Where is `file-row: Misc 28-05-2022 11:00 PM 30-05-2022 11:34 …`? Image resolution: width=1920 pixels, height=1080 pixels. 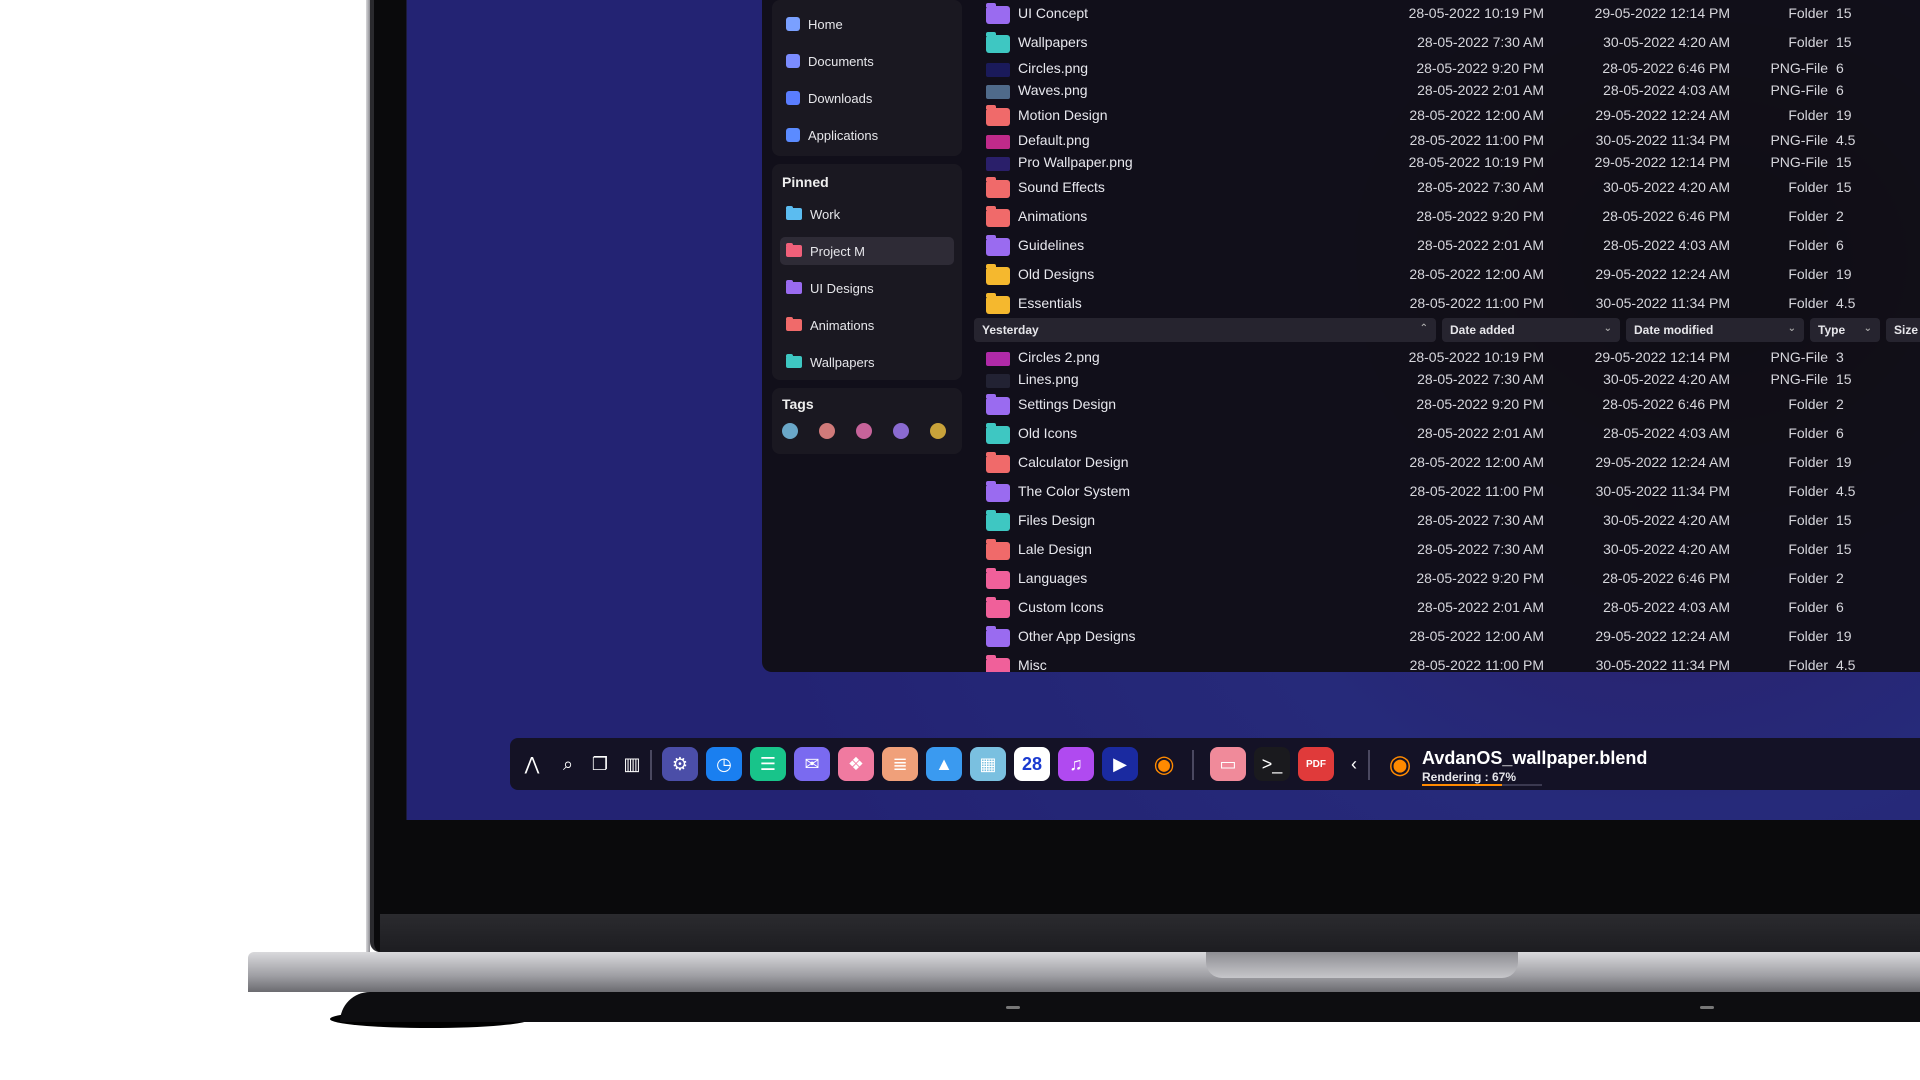 file-row: Misc 28-05-2022 11:00 PM 30-05-2022 11:34 … is located at coordinates (1447, 663).